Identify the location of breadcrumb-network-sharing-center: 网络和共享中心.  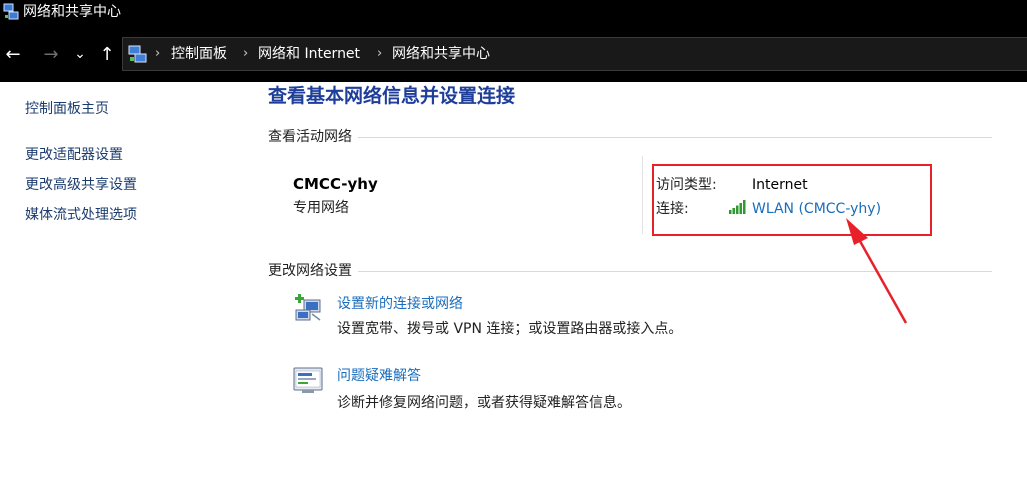
(441, 54).